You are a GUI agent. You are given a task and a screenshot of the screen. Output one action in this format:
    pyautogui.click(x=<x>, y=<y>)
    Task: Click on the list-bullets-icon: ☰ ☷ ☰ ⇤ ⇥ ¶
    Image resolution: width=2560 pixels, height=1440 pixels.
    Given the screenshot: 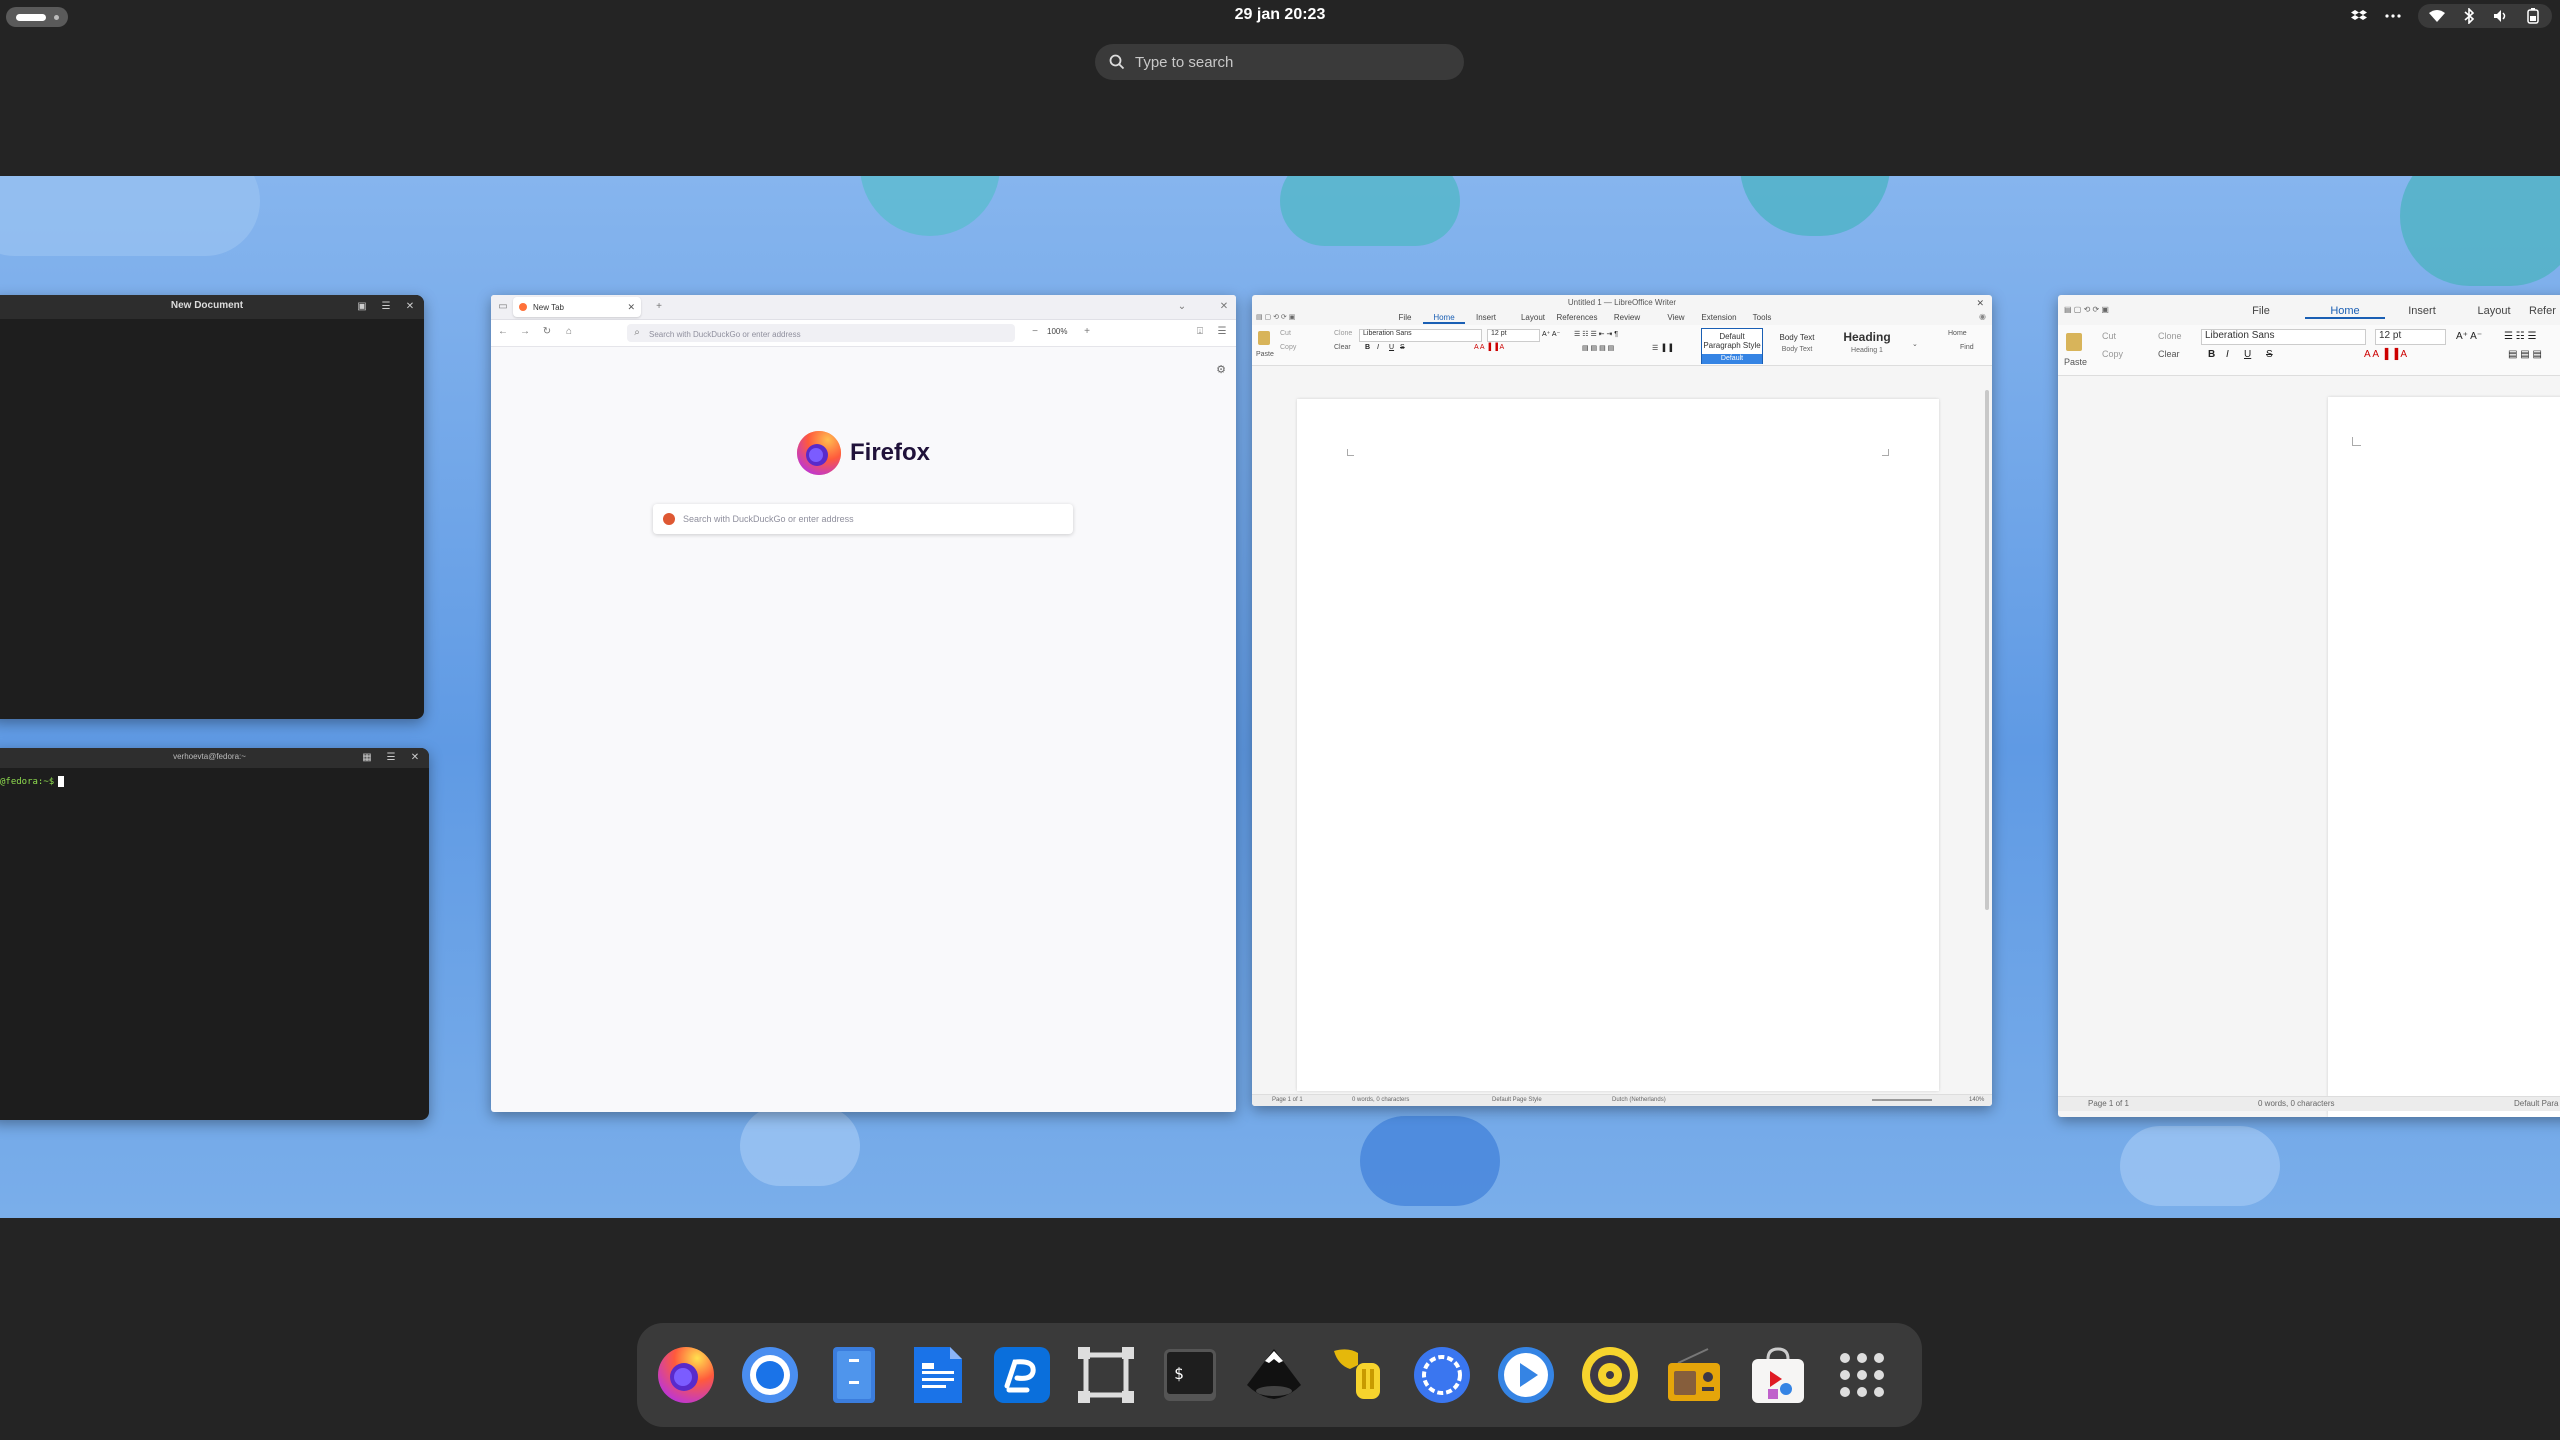 What is the action you would take?
    pyautogui.click(x=1596, y=334)
    